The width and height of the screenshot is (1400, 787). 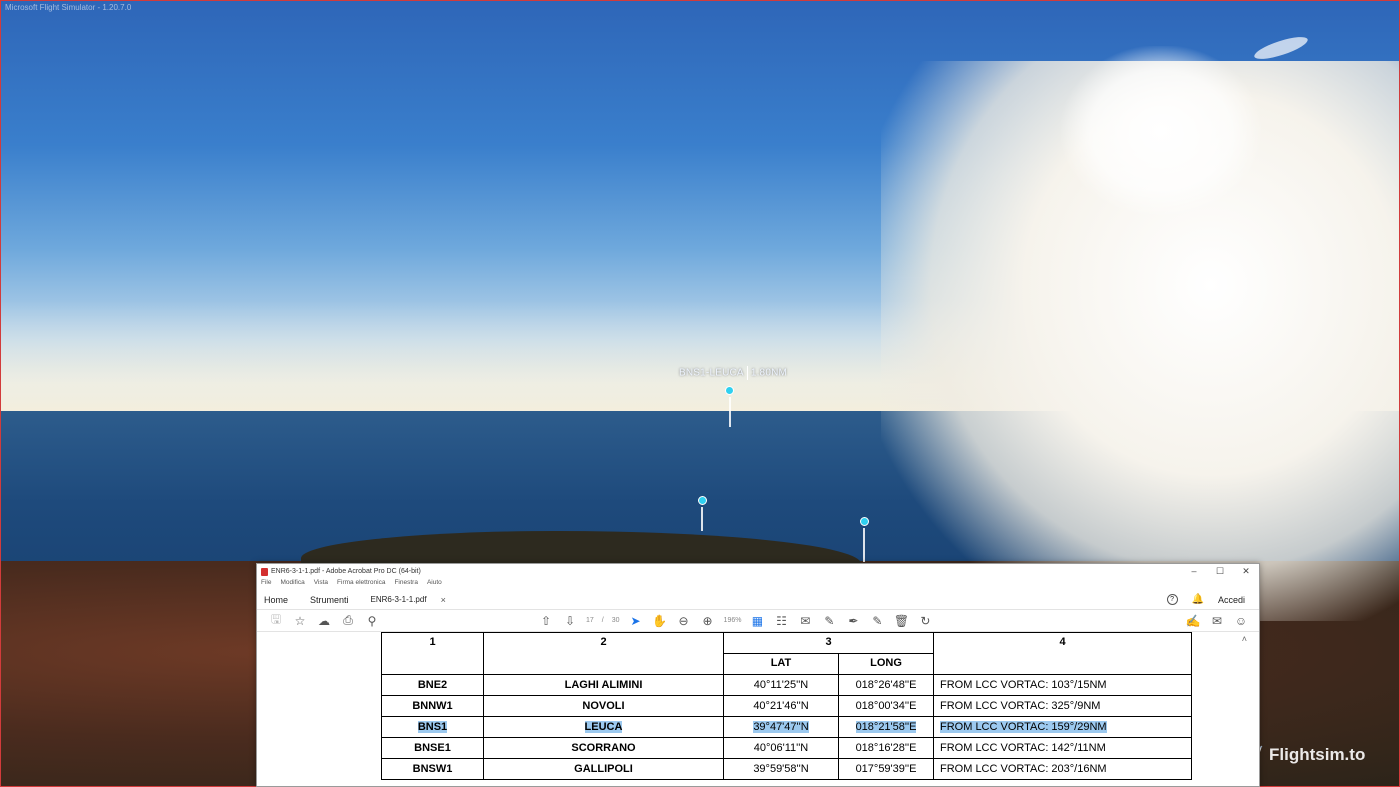 I want to click on watermark-text: Flightsim.to, so click(x=1317, y=754).